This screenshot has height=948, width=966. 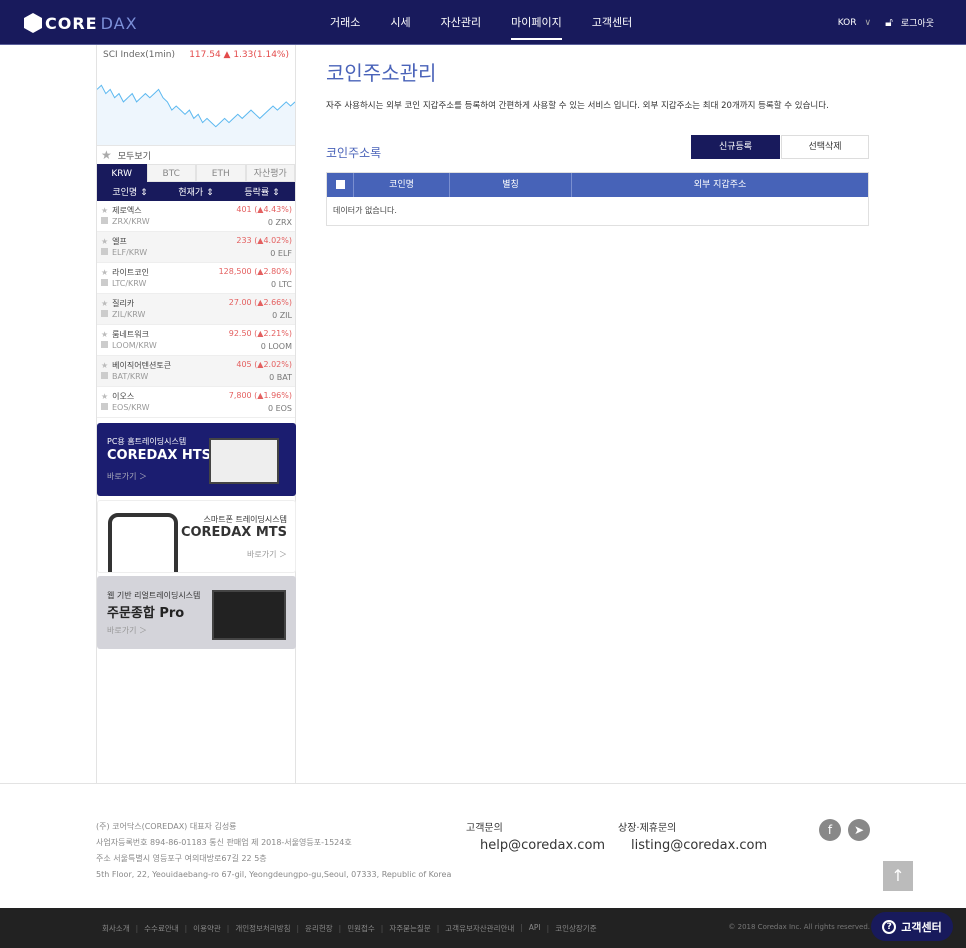 What do you see at coordinates (196, 216) in the screenshot?
I see `coin-row: ★ 제로엑스 ZRX/KRW 401 (▲4.43%) 0 ZRX` at bounding box center [196, 216].